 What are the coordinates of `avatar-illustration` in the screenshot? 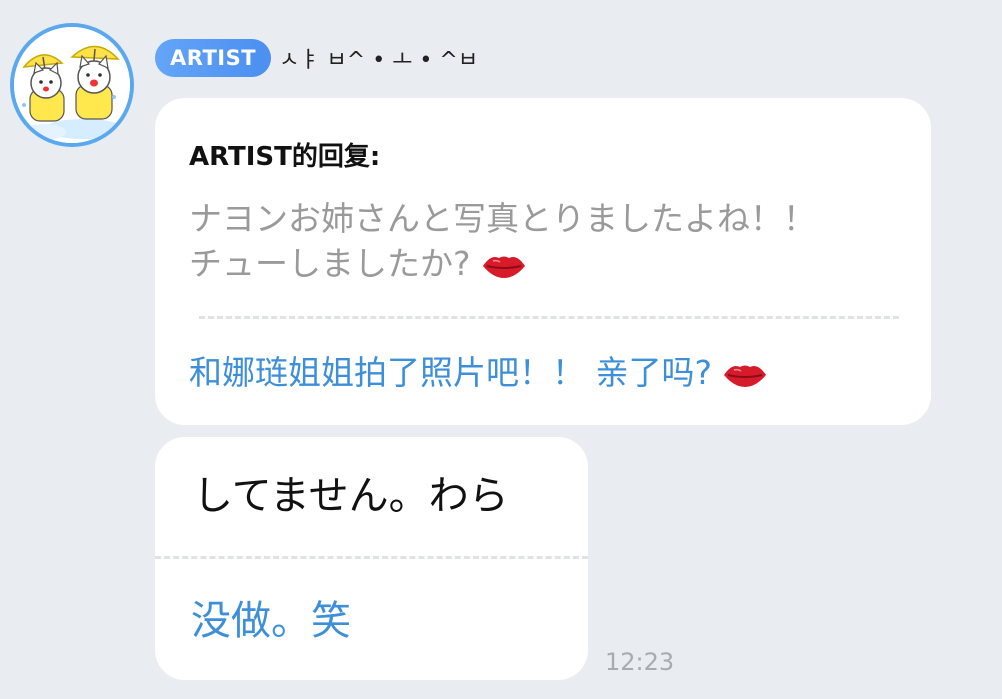 It's located at (72, 85).